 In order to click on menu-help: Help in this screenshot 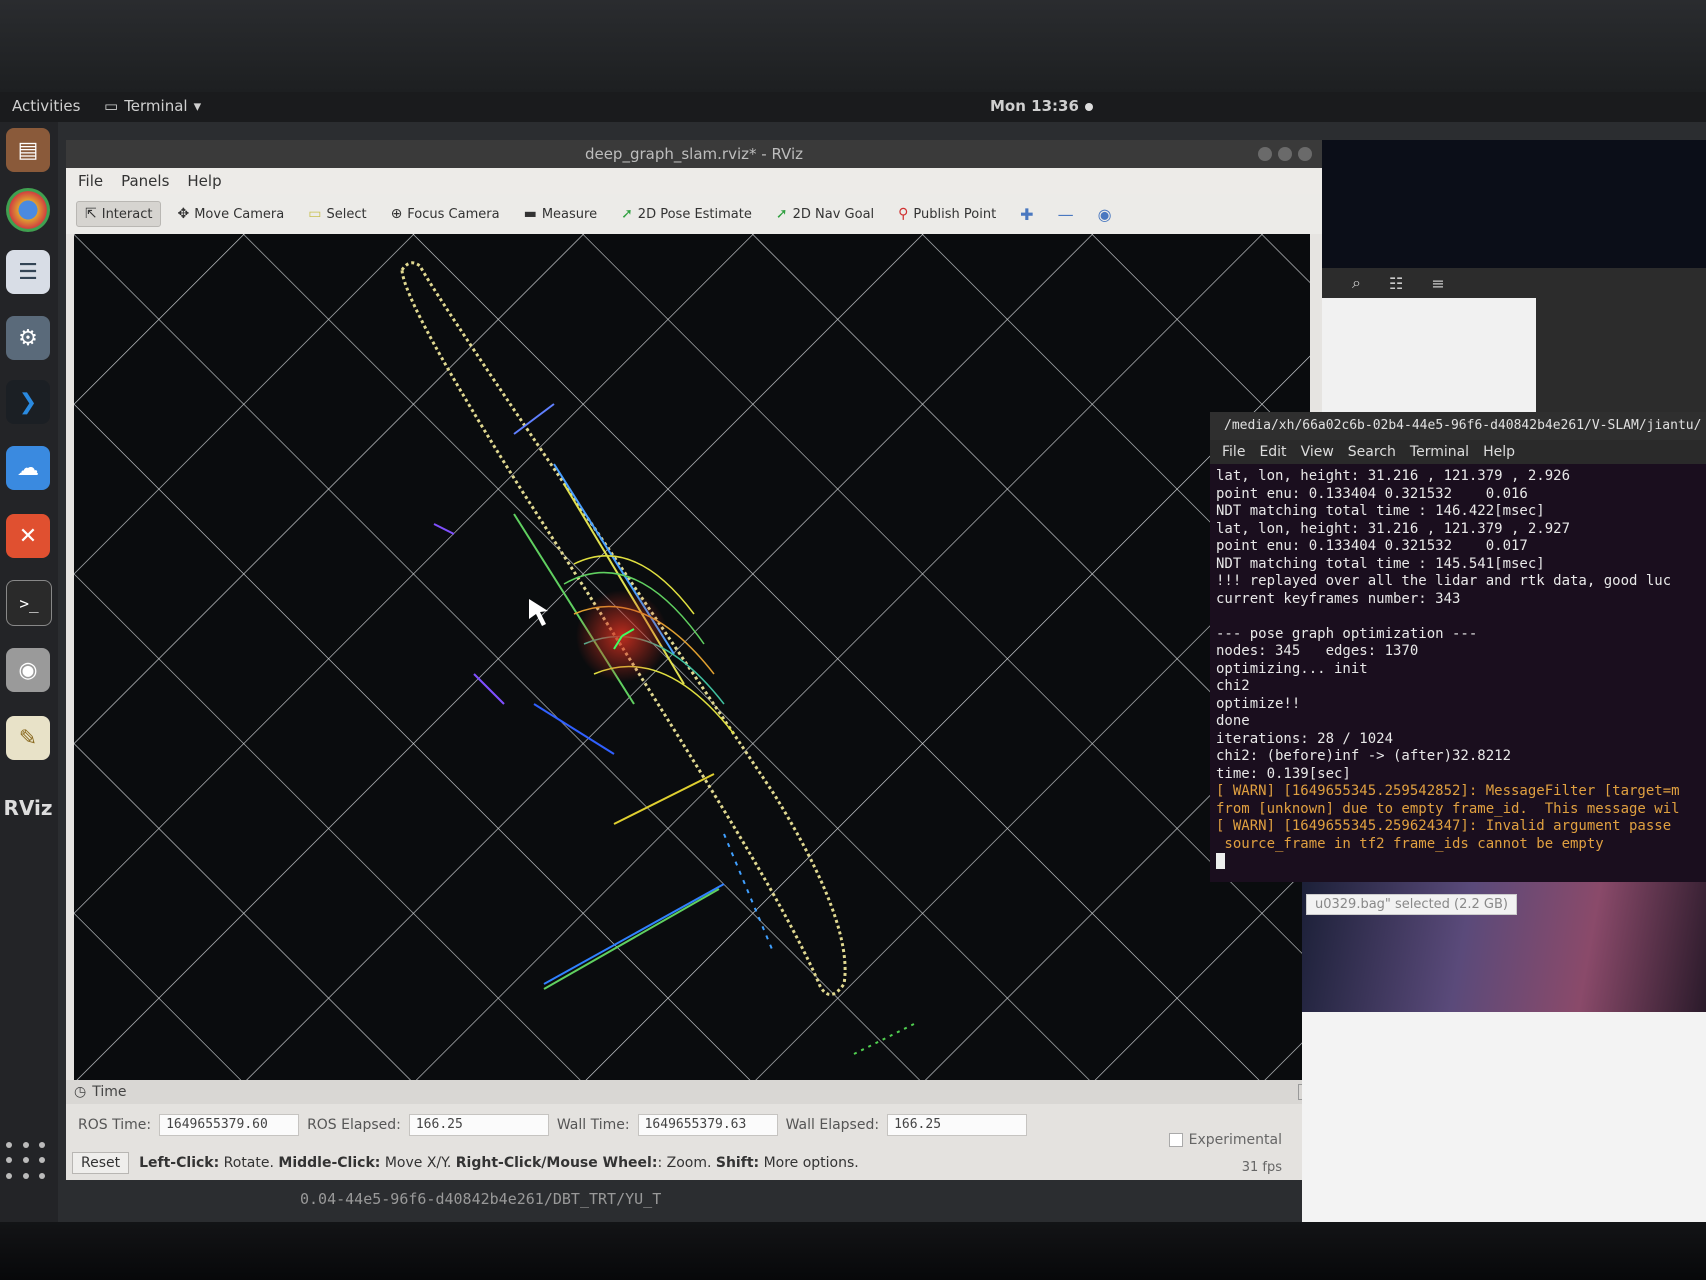, I will do `click(204, 181)`.